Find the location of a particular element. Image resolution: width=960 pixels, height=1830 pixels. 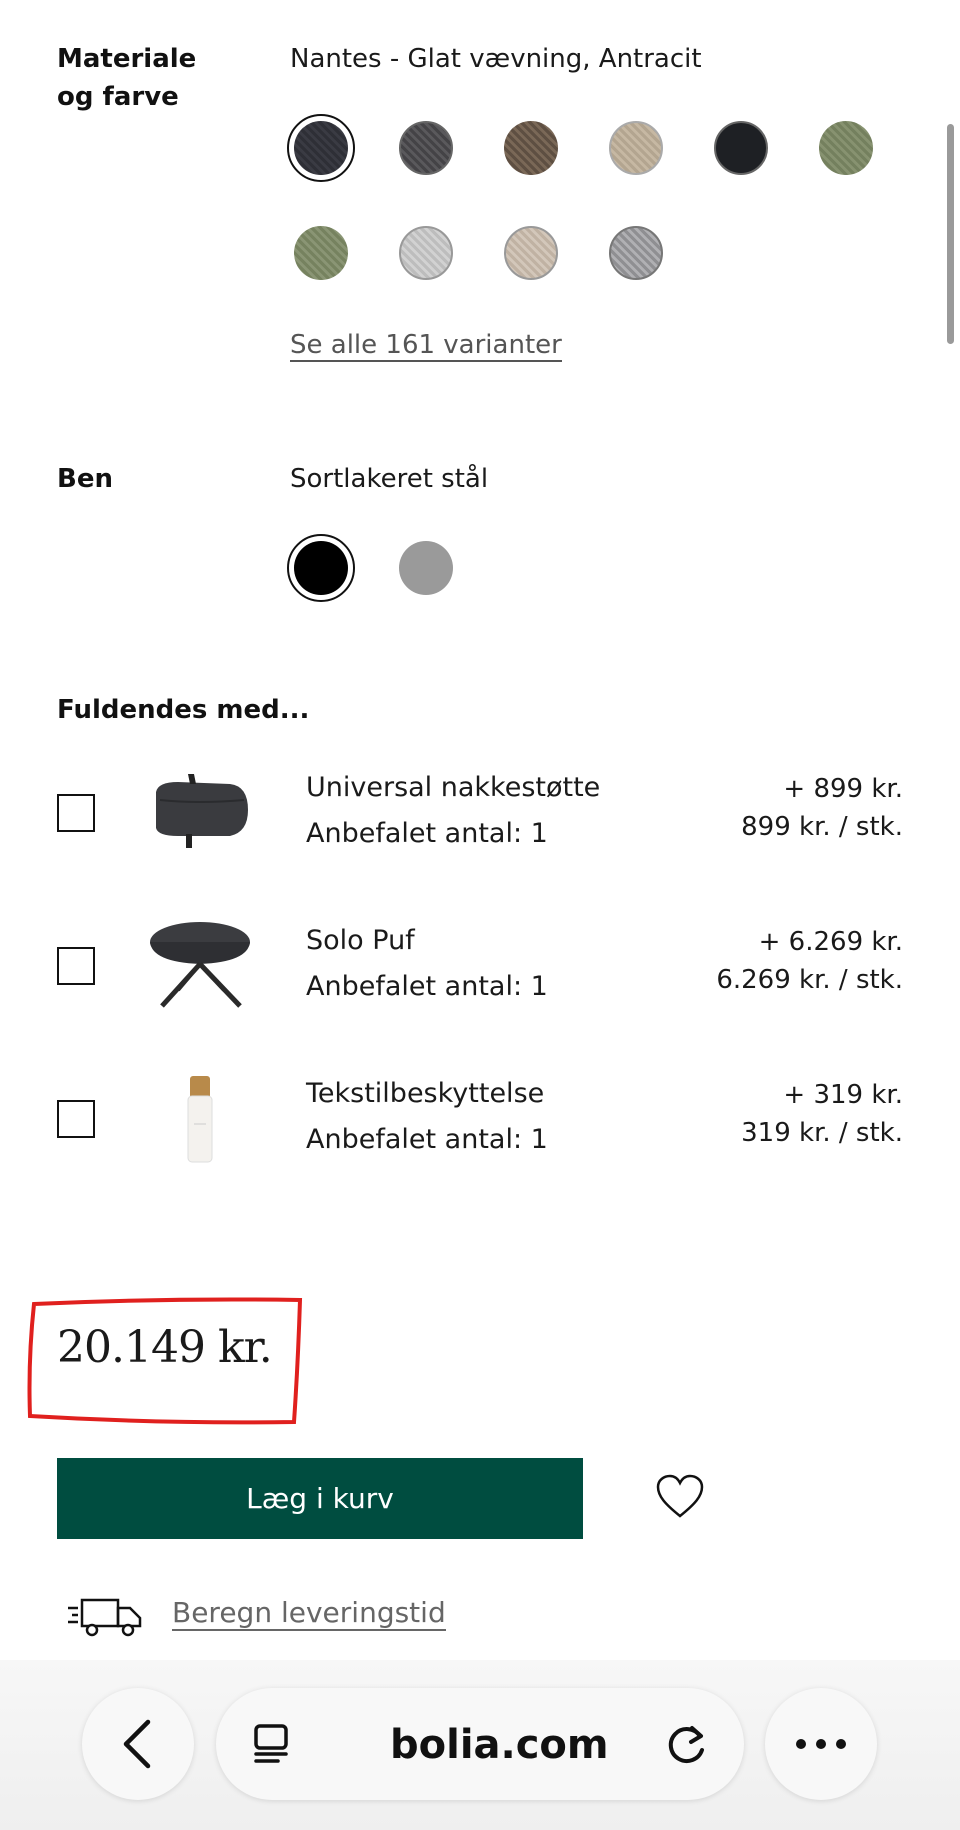

material-swatch-black is located at coordinates (741, 148).